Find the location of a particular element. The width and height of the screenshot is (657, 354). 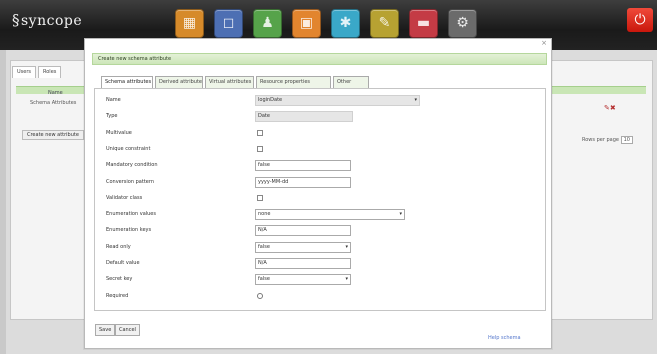

reports-icon: ✎ is located at coordinates (384, 23).